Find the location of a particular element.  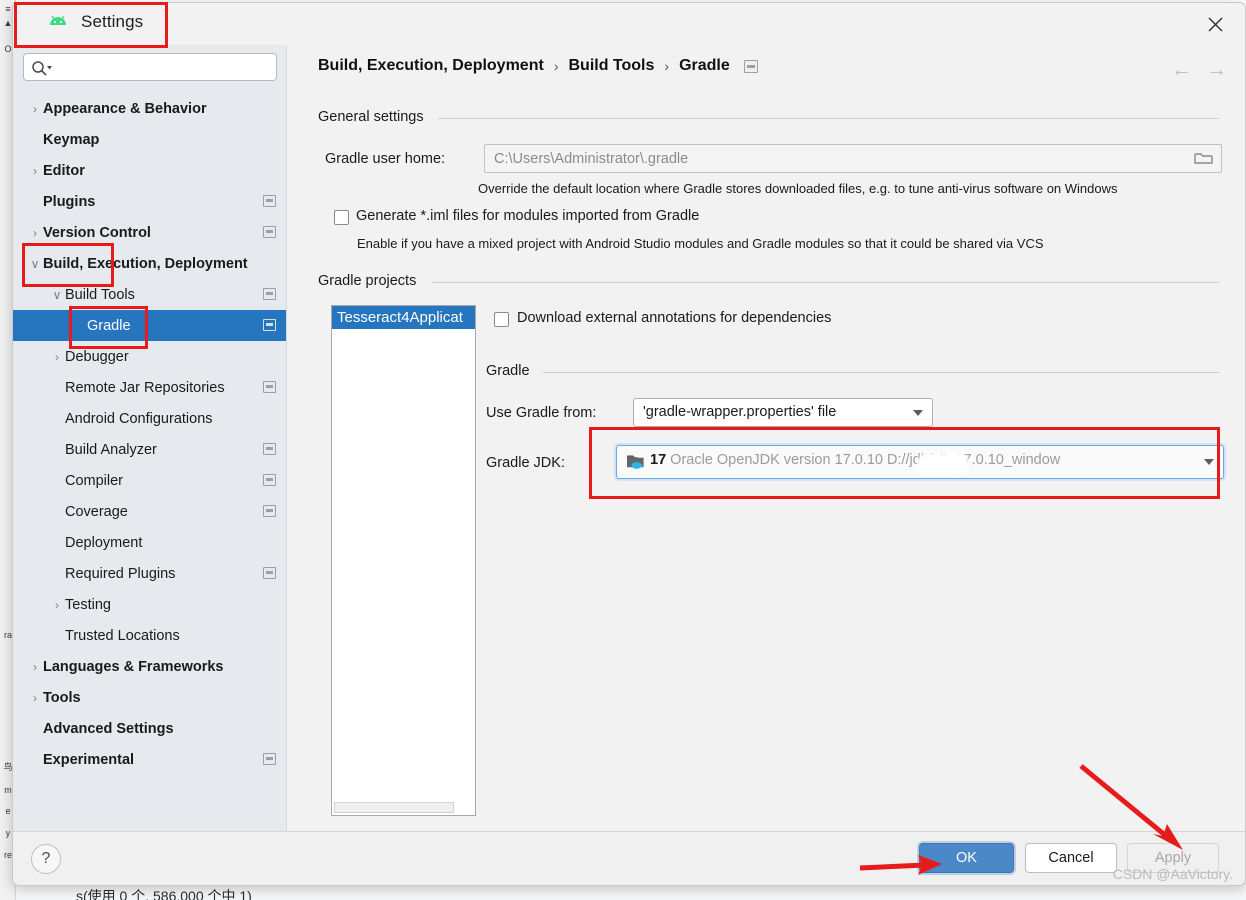

gradle-user-home-field: C:\Users\Administrator\.gradle is located at coordinates (853, 158).